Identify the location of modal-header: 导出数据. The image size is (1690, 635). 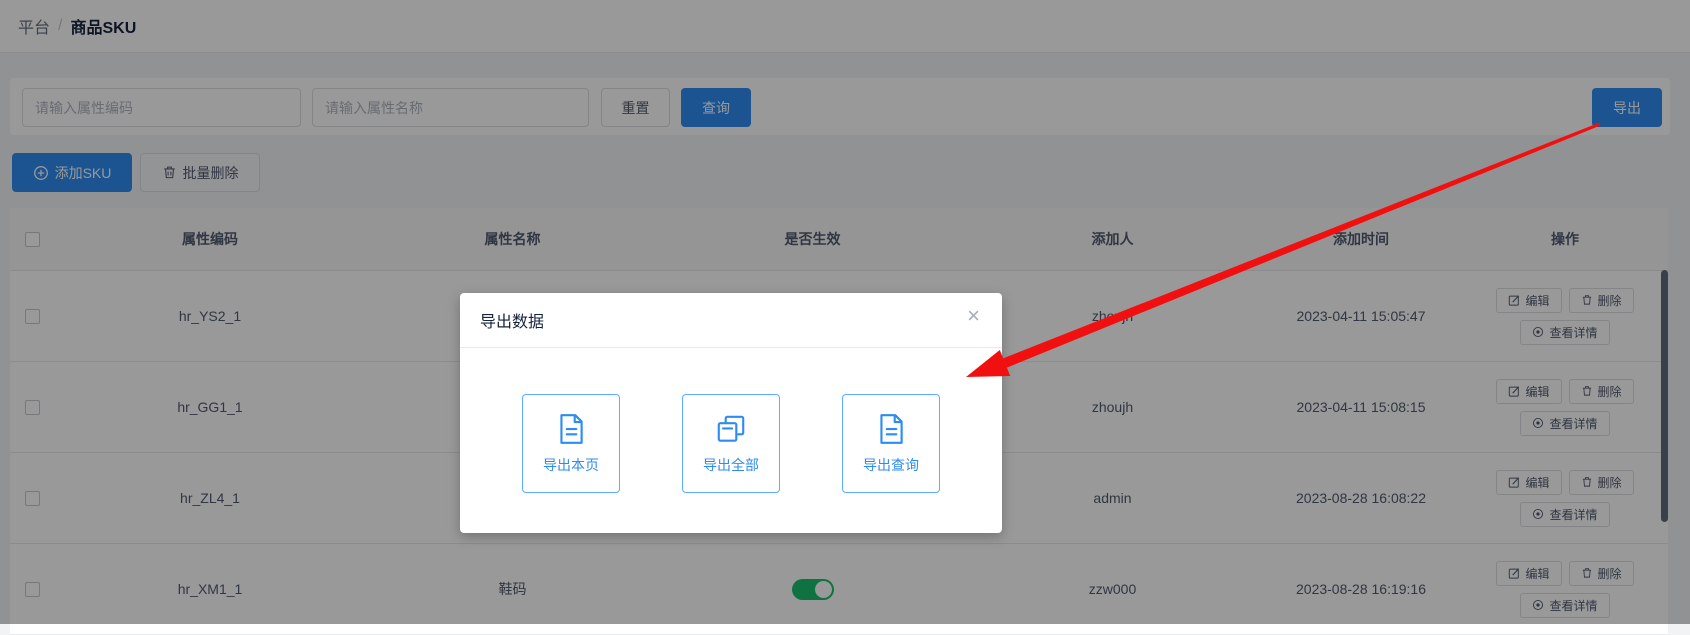
(731, 320).